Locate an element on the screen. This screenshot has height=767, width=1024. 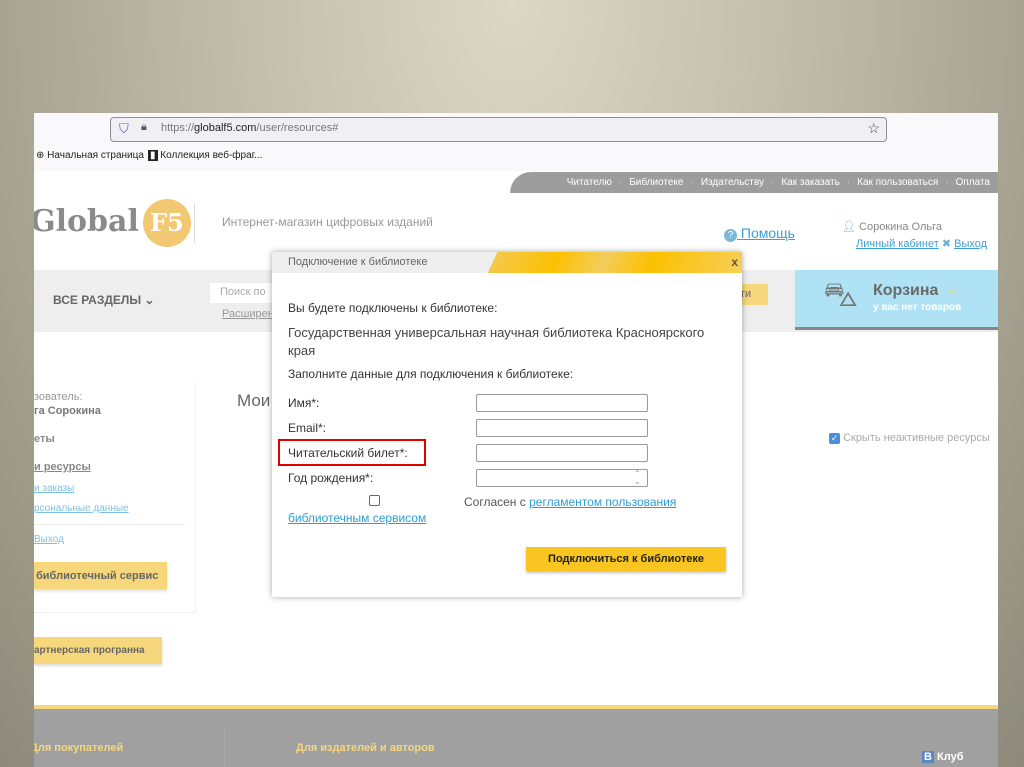
terms-link: регламентом пользования is located at coordinates (602, 502).